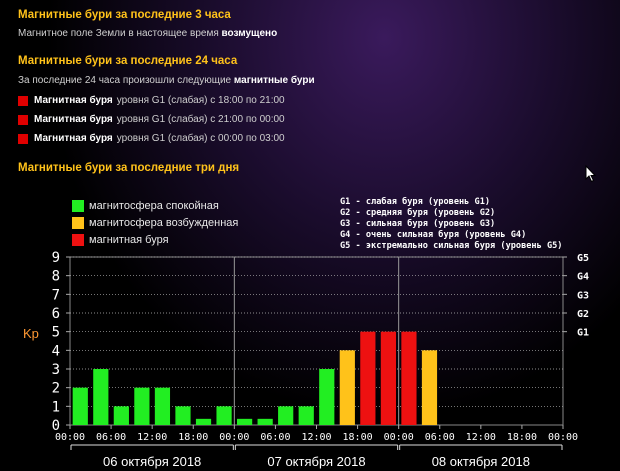  I want to click on g-level-label: G5, so click(583, 258).